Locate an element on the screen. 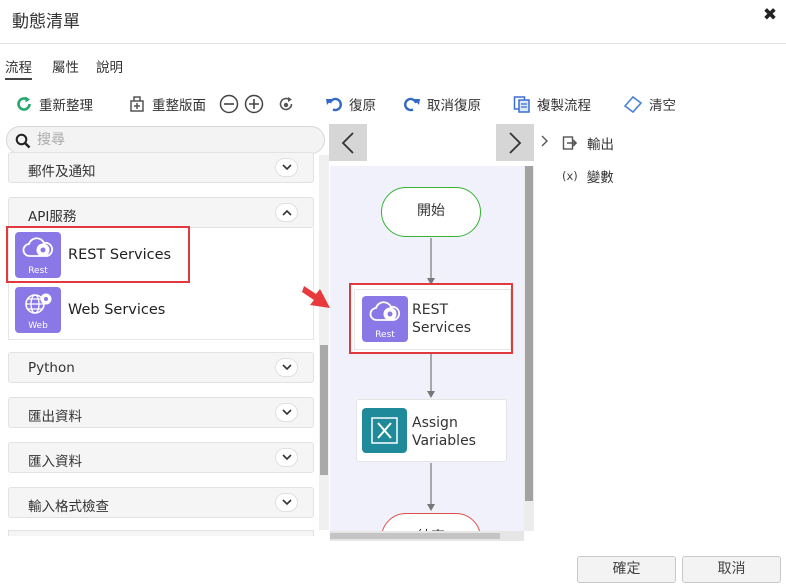  category-label: 匯入資料 is located at coordinates (55, 462).